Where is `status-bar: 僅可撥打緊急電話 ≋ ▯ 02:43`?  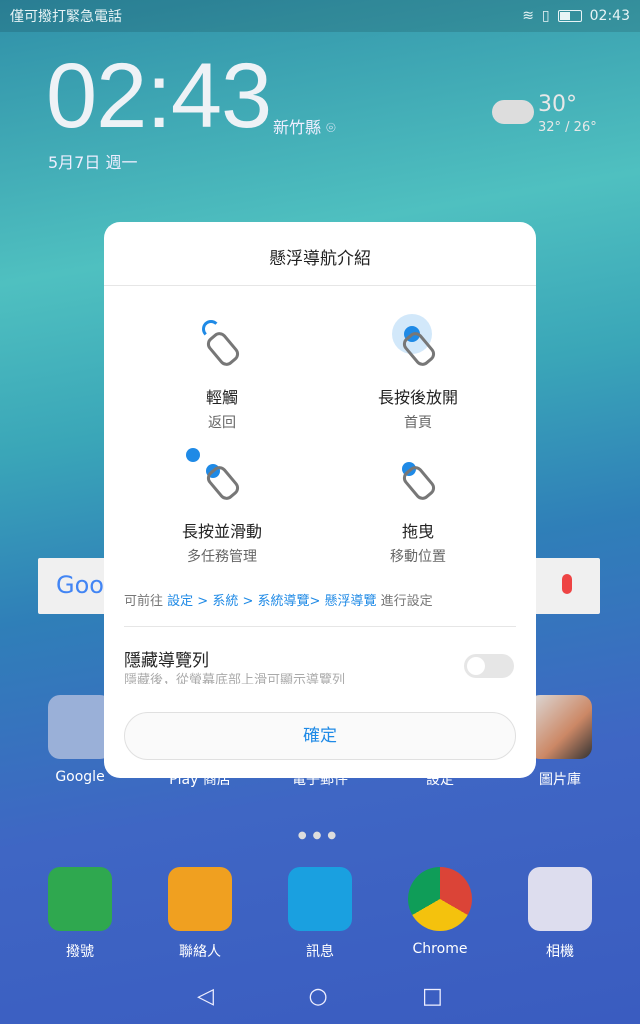
status-bar: 僅可撥打緊急電話 ≋ ▯ 02:43 is located at coordinates (320, 16).